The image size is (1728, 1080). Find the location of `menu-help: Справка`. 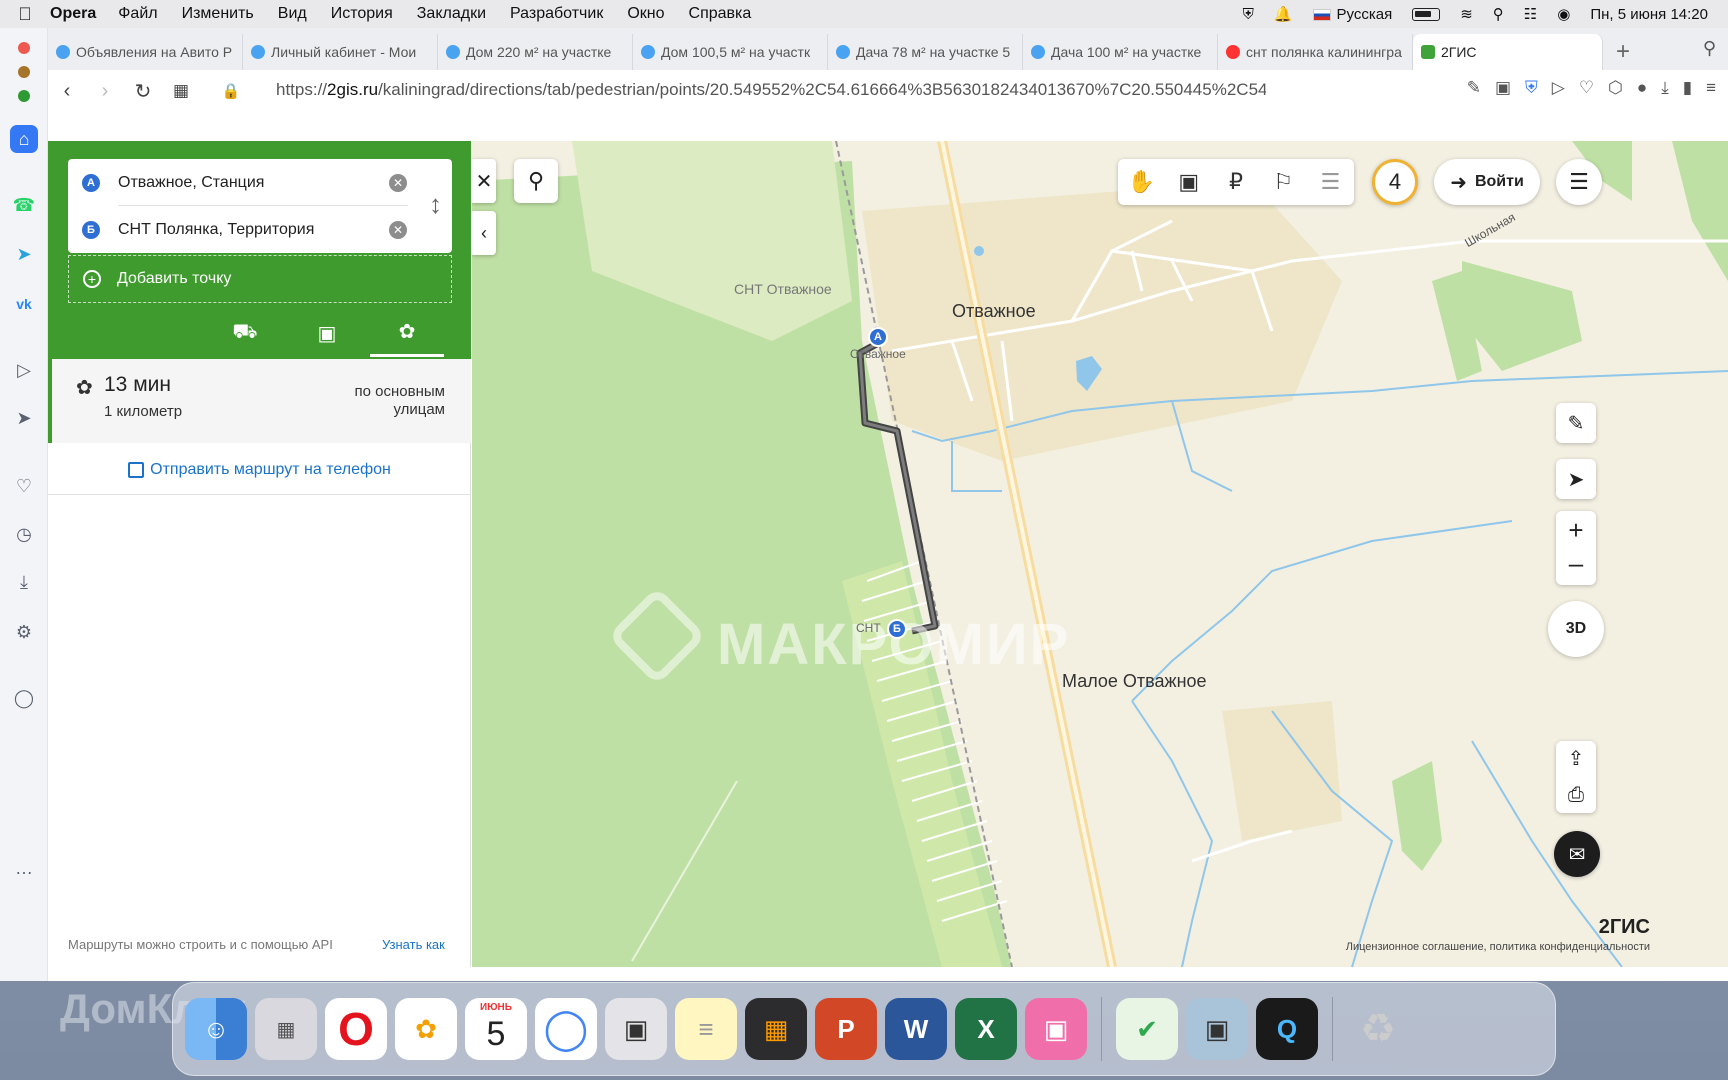

menu-help: Справка is located at coordinates (720, 14).